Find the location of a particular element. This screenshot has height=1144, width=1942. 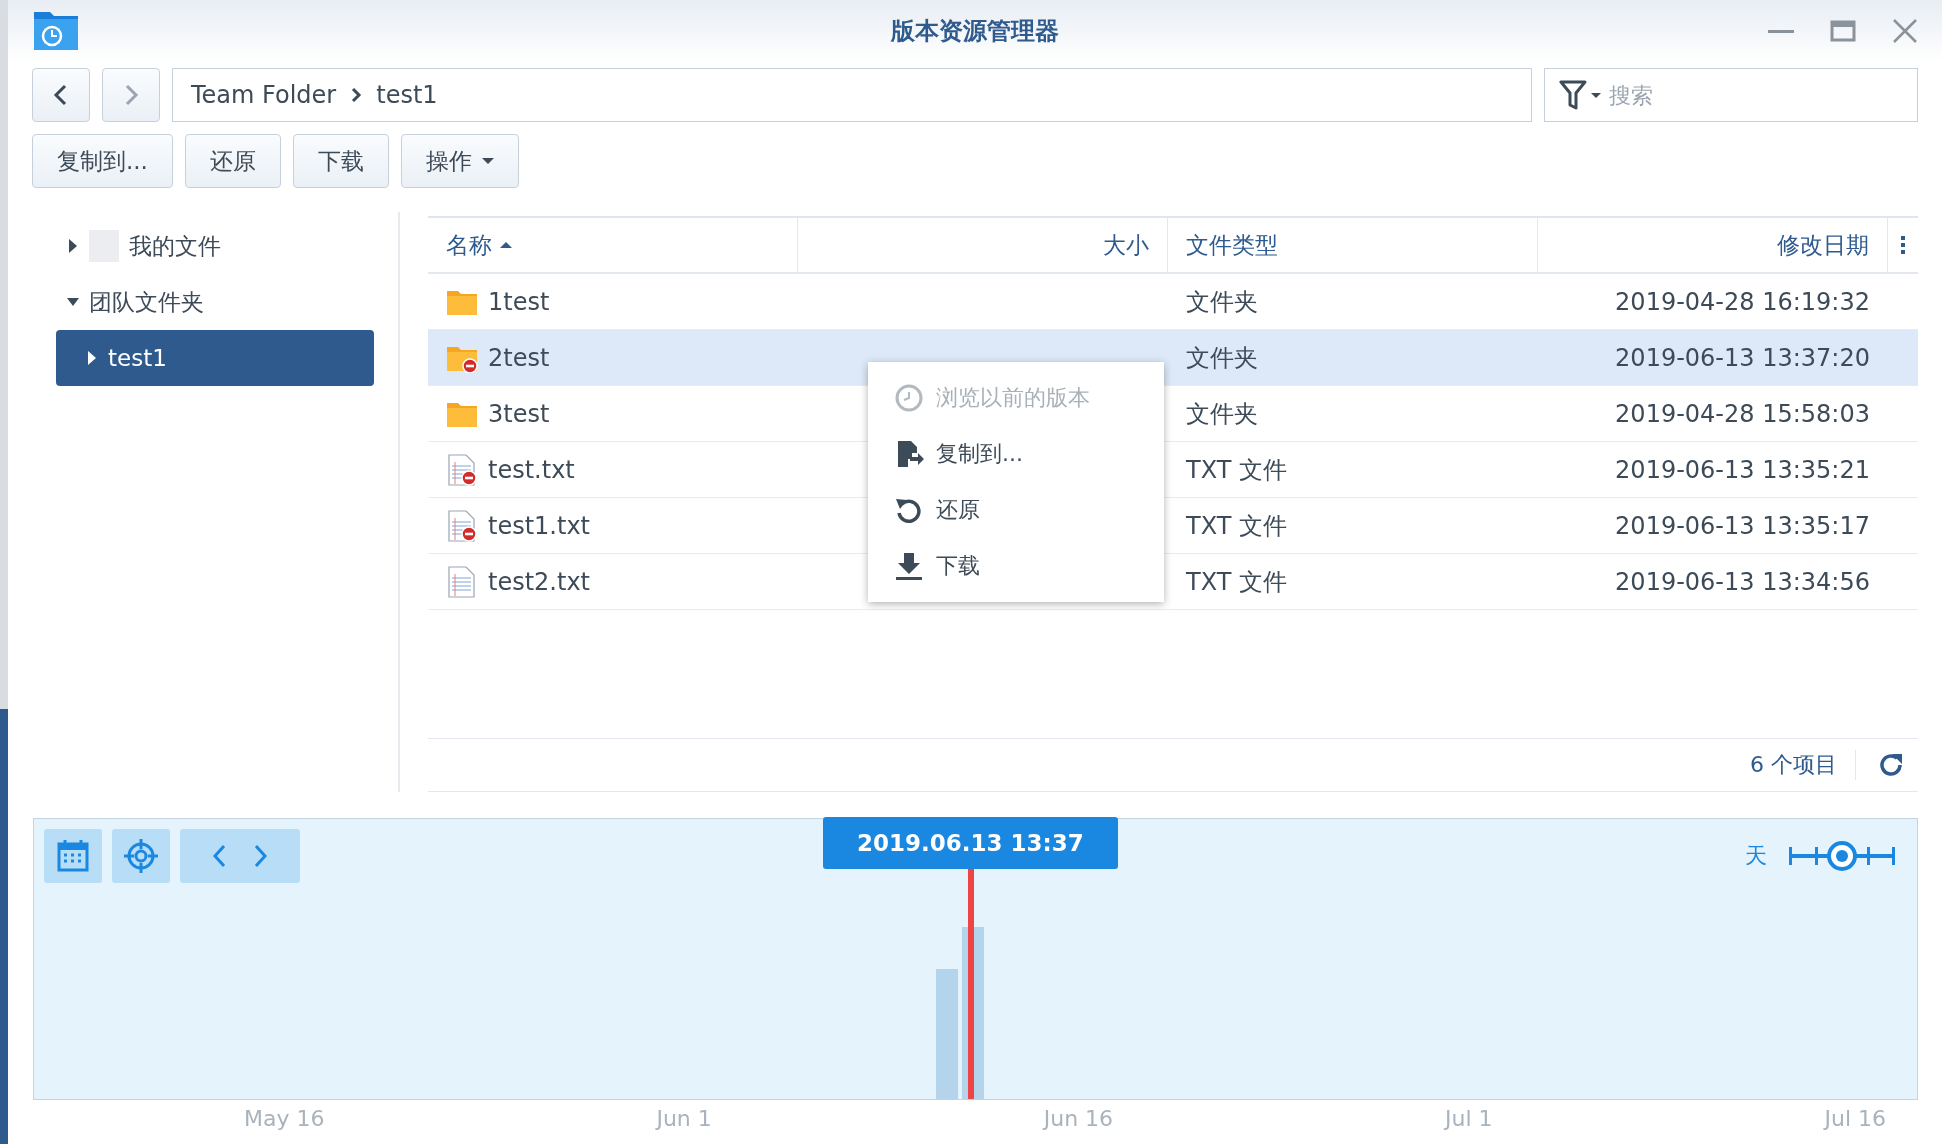

toolbar-button: 操作 is located at coordinates (459, 161).